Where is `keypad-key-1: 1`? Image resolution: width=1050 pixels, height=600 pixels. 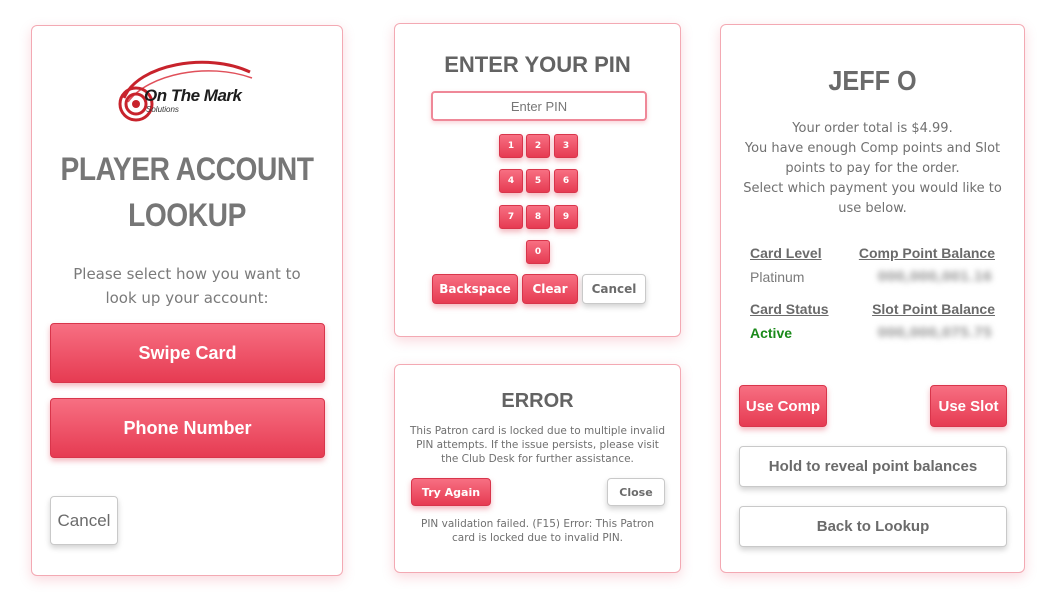
keypad-key-1: 1 is located at coordinates (511, 146).